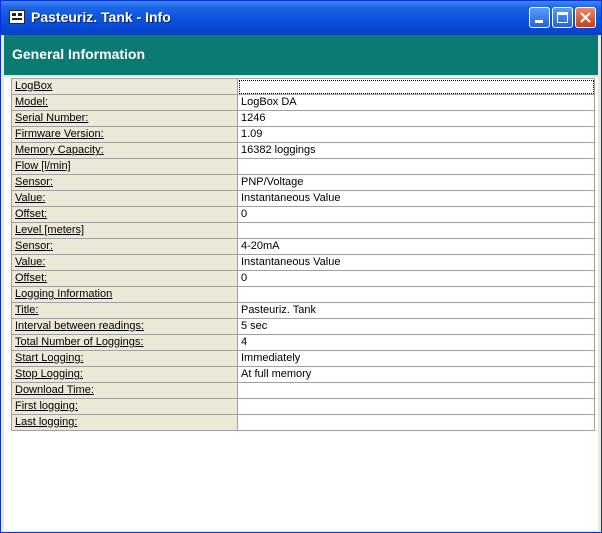  I want to click on grid-row: Serial Number: 1246, so click(303, 118).